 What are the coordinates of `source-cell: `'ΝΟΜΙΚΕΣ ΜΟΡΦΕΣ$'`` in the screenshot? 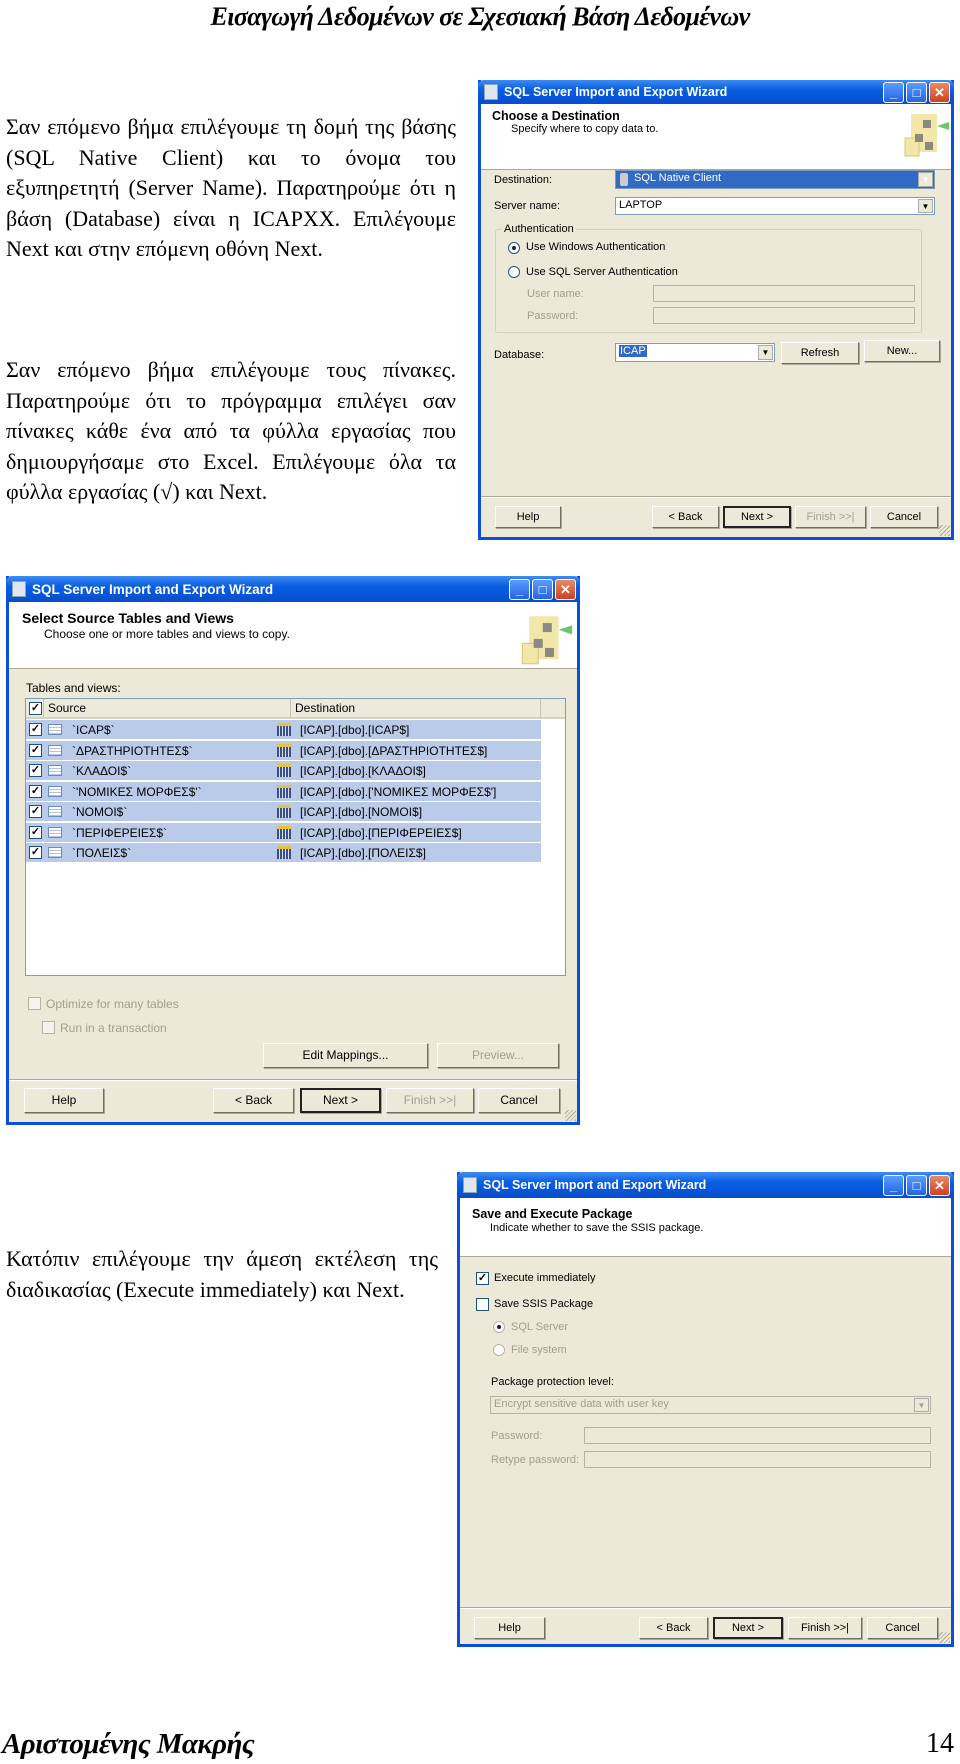 It's located at (137, 791).